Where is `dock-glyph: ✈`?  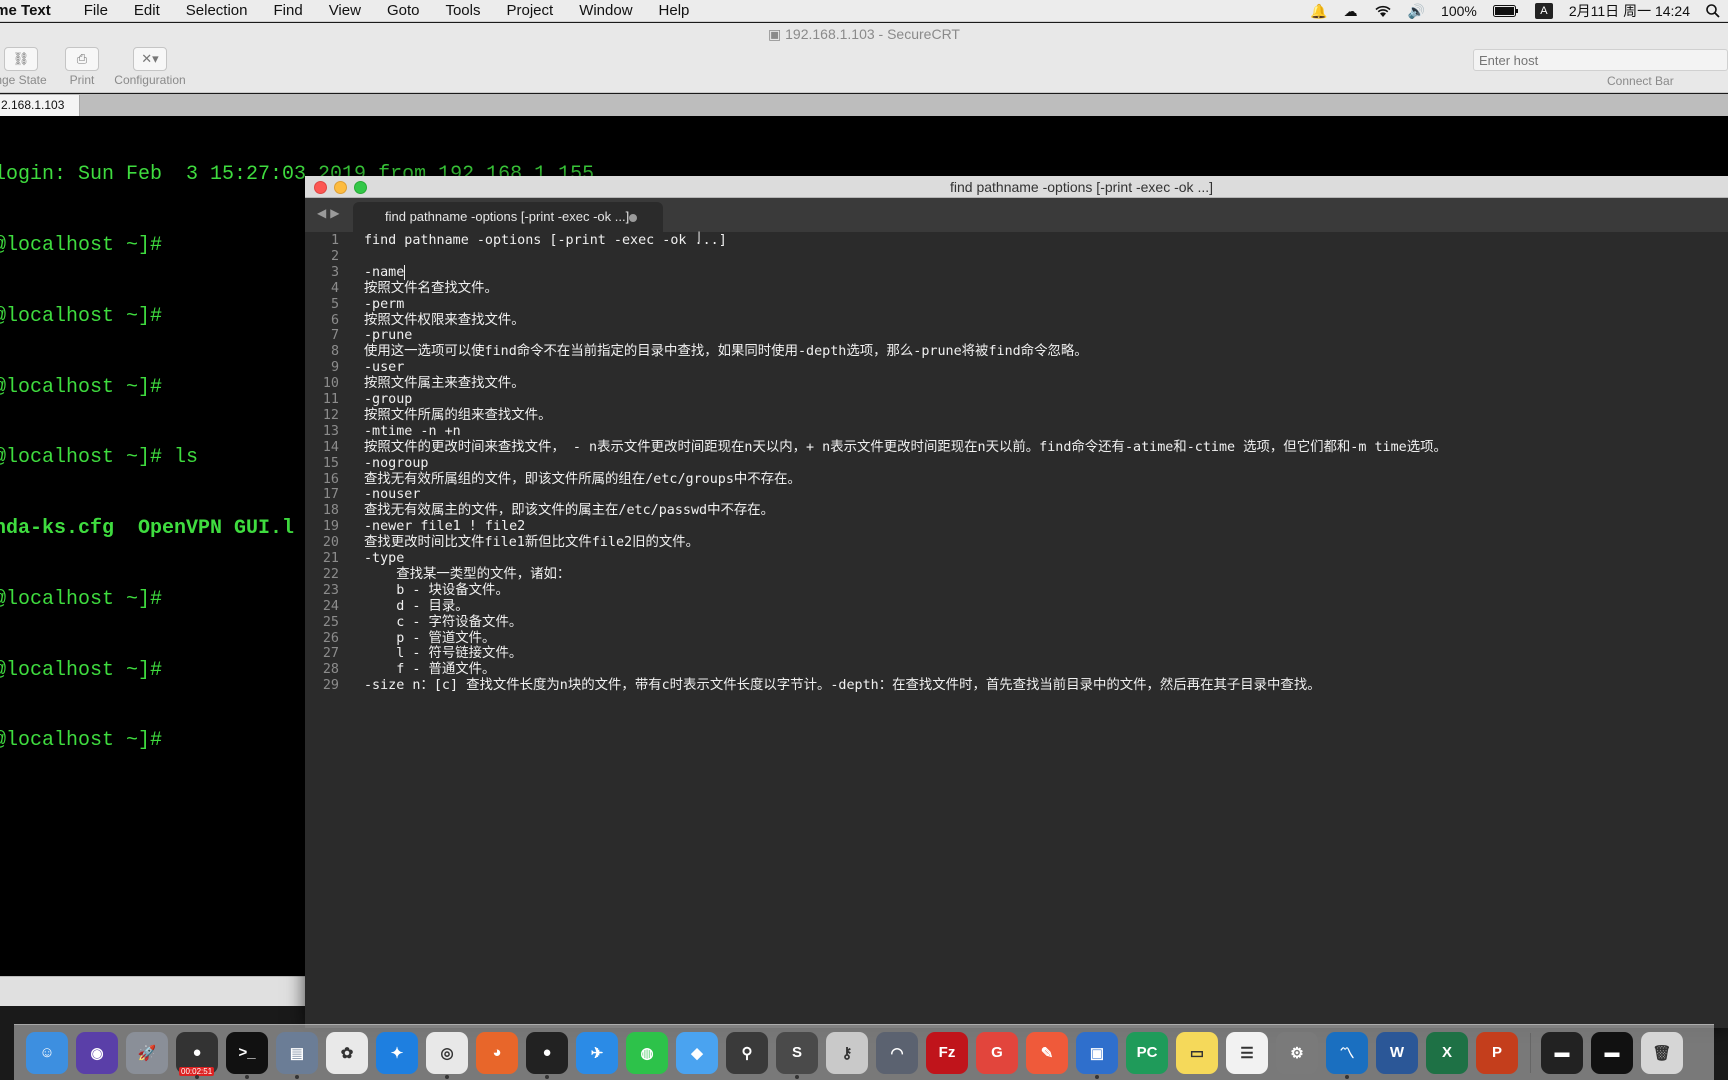
dock-glyph: ✈ is located at coordinates (597, 1053).